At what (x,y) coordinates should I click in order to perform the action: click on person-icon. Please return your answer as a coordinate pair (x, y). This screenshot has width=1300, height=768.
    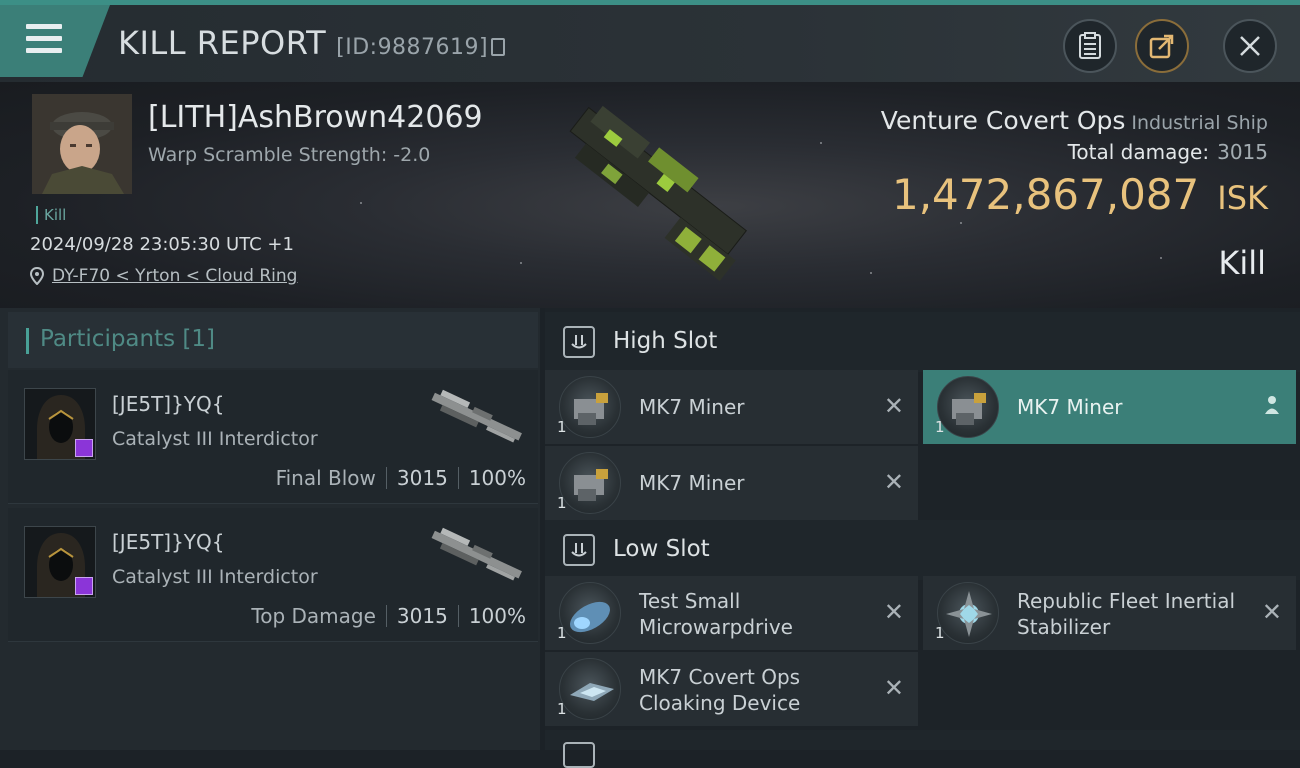
    Looking at the image, I should click on (1272, 405).